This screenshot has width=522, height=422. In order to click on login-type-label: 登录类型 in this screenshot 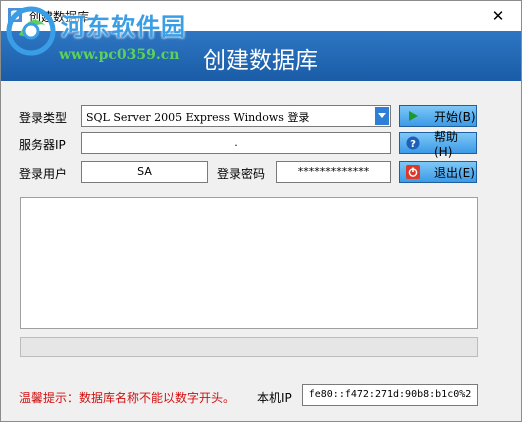, I will do `click(43, 118)`.